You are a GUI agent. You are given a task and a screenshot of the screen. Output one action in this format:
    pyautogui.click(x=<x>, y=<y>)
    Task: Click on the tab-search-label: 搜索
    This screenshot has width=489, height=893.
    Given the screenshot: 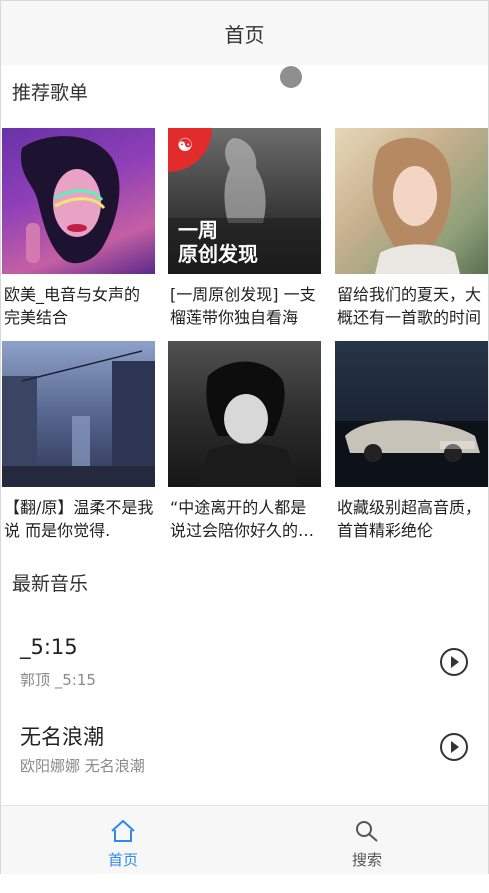 What is the action you would take?
    pyautogui.click(x=366, y=860)
    